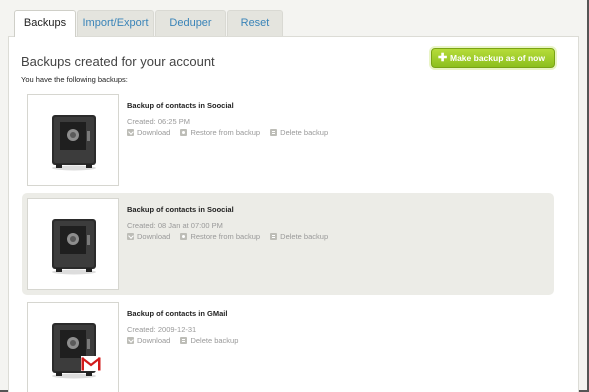 This screenshot has width=589, height=392. What do you see at coordinates (443, 58) in the screenshot?
I see `plus-icon: ✚` at bounding box center [443, 58].